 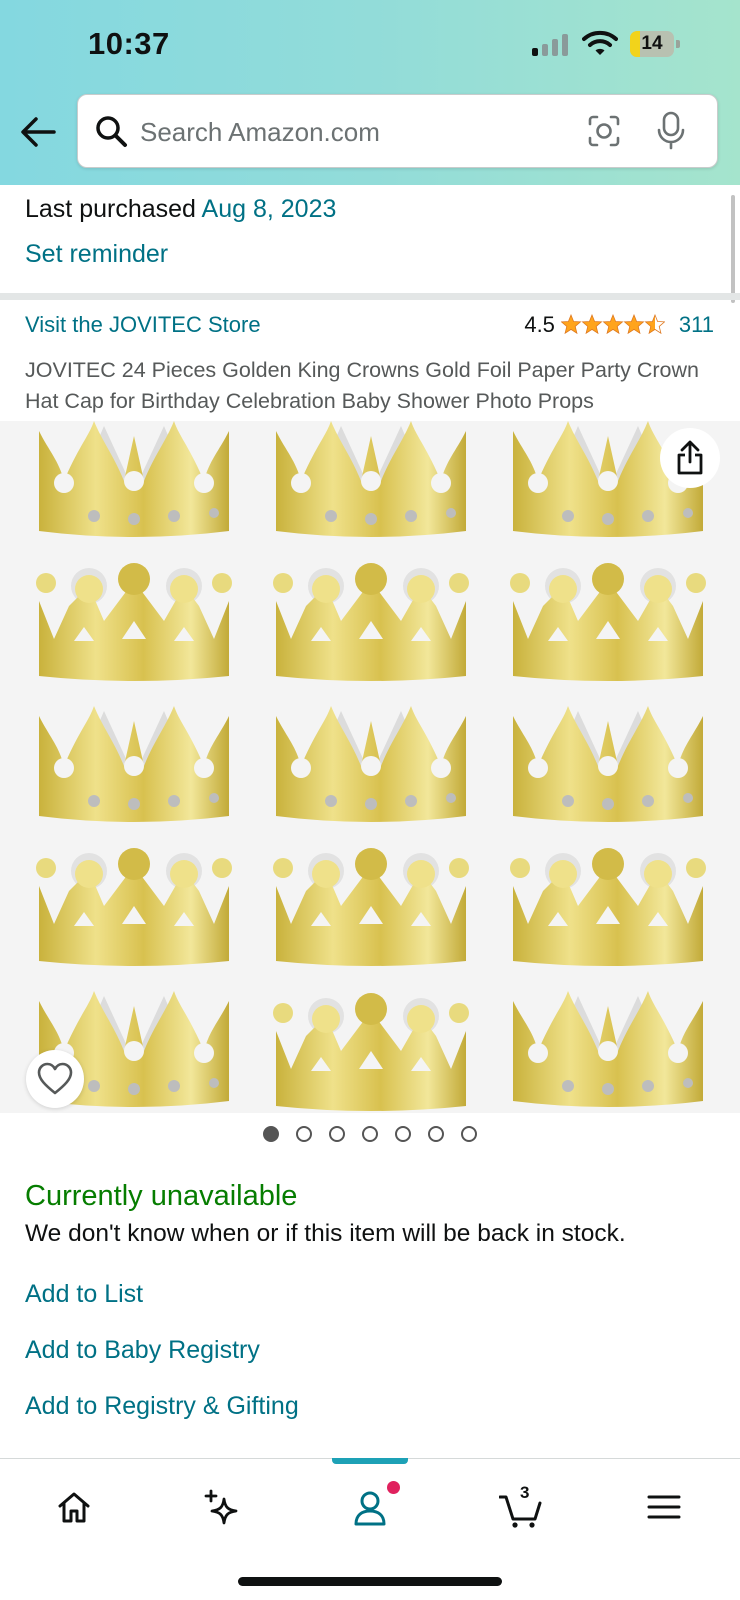 I want to click on notification-badge, so click(x=393, y=1487).